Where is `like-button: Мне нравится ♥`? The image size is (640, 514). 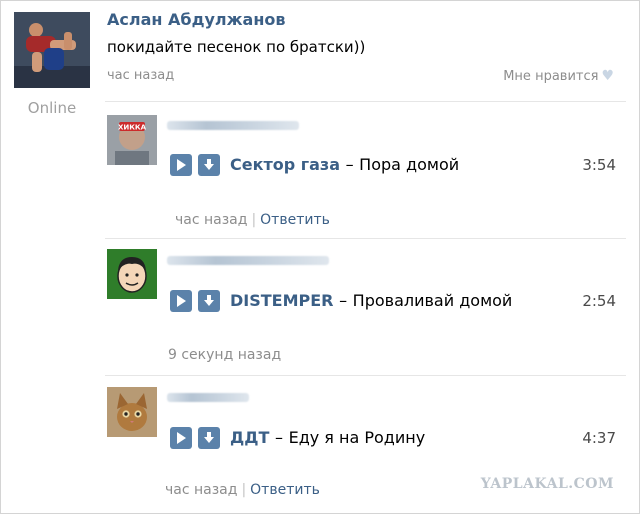 like-button: Мне нравится ♥ is located at coordinates (558, 76).